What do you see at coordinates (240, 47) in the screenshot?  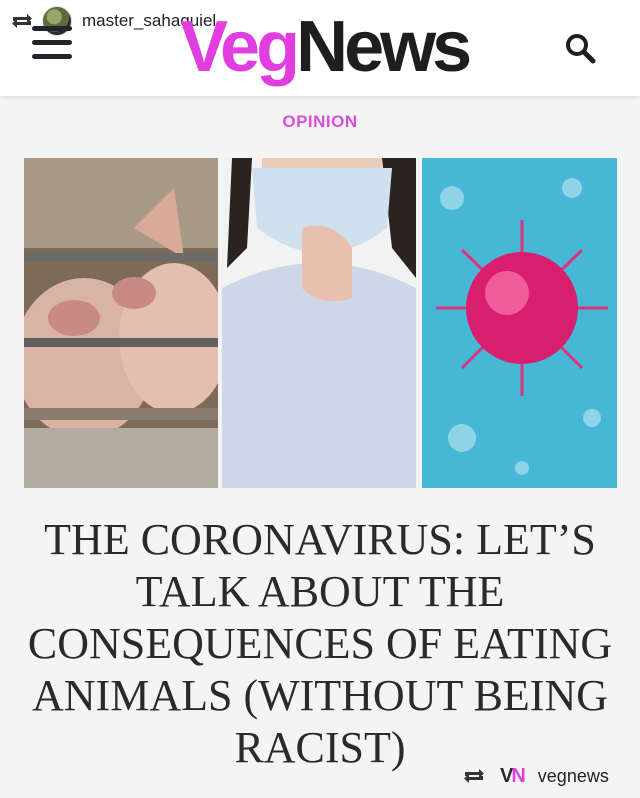 I see `logo-veg-text: Veg` at bounding box center [240, 47].